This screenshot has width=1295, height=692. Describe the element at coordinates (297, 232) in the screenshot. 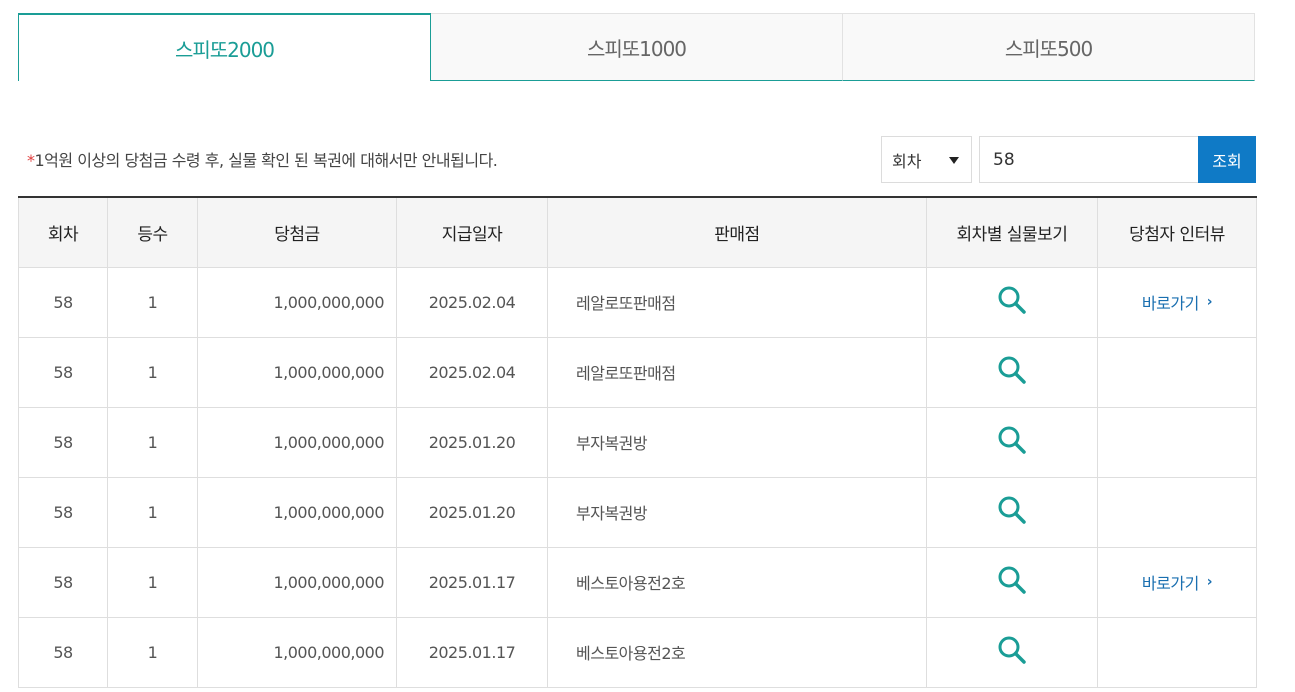

I see `col-amount: 당첨금` at that location.